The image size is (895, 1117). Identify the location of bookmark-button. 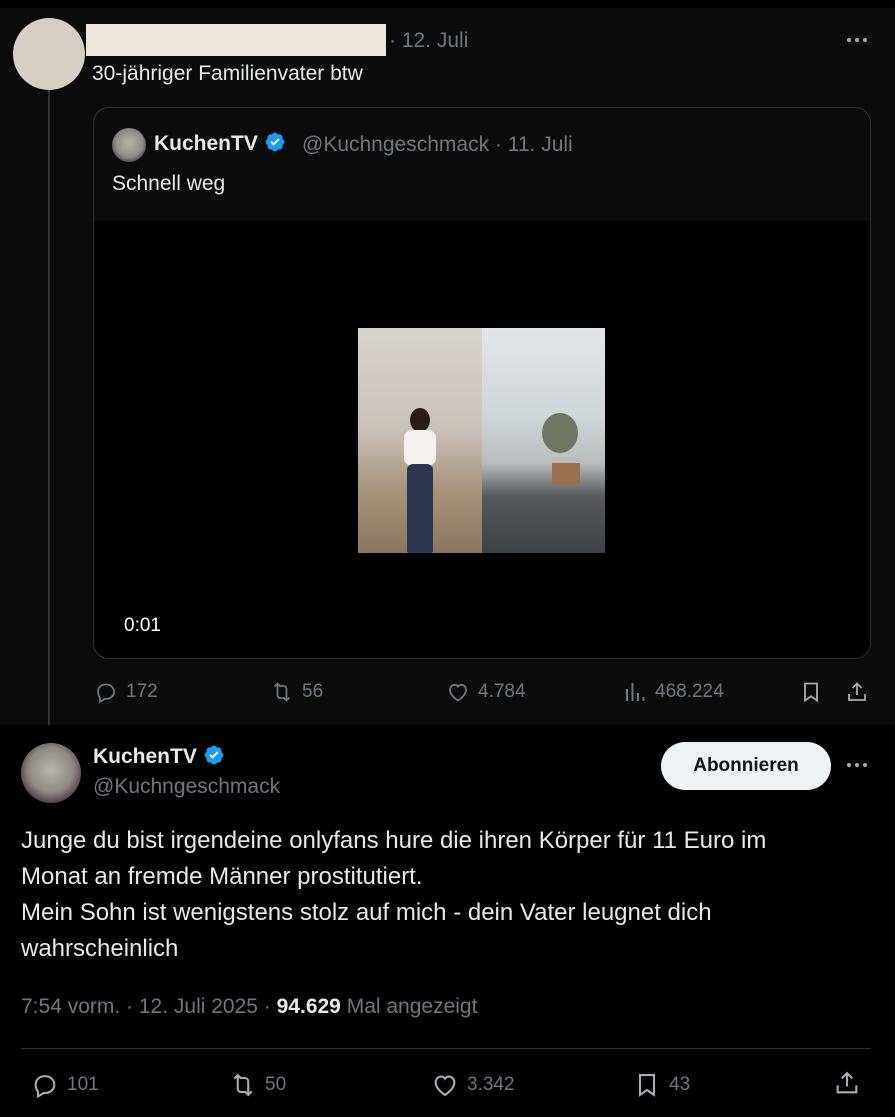
(811, 692).